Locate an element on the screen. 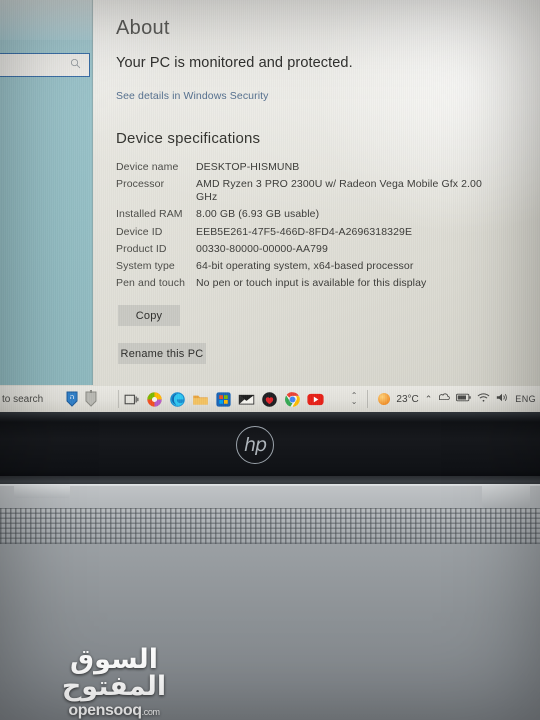  settings-search-box is located at coordinates (45, 65).